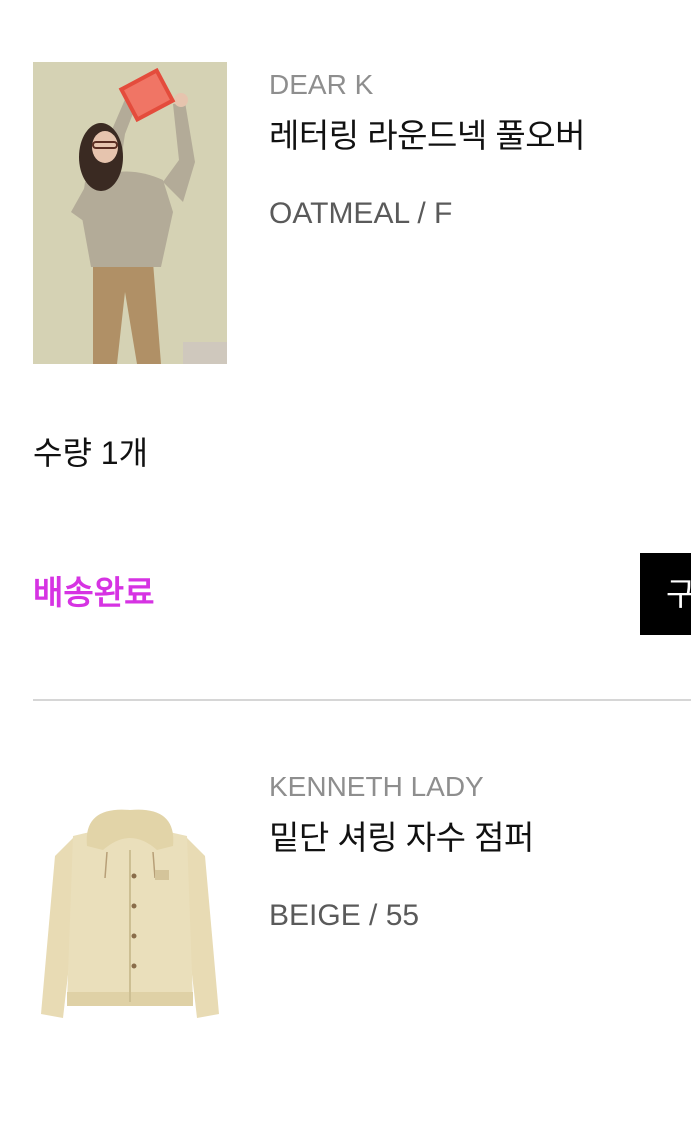 The image size is (691, 1122). I want to click on product-info: DEAR K 레터링 라운드넥 풀오버 OATMEAL / F, so click(479, 150).